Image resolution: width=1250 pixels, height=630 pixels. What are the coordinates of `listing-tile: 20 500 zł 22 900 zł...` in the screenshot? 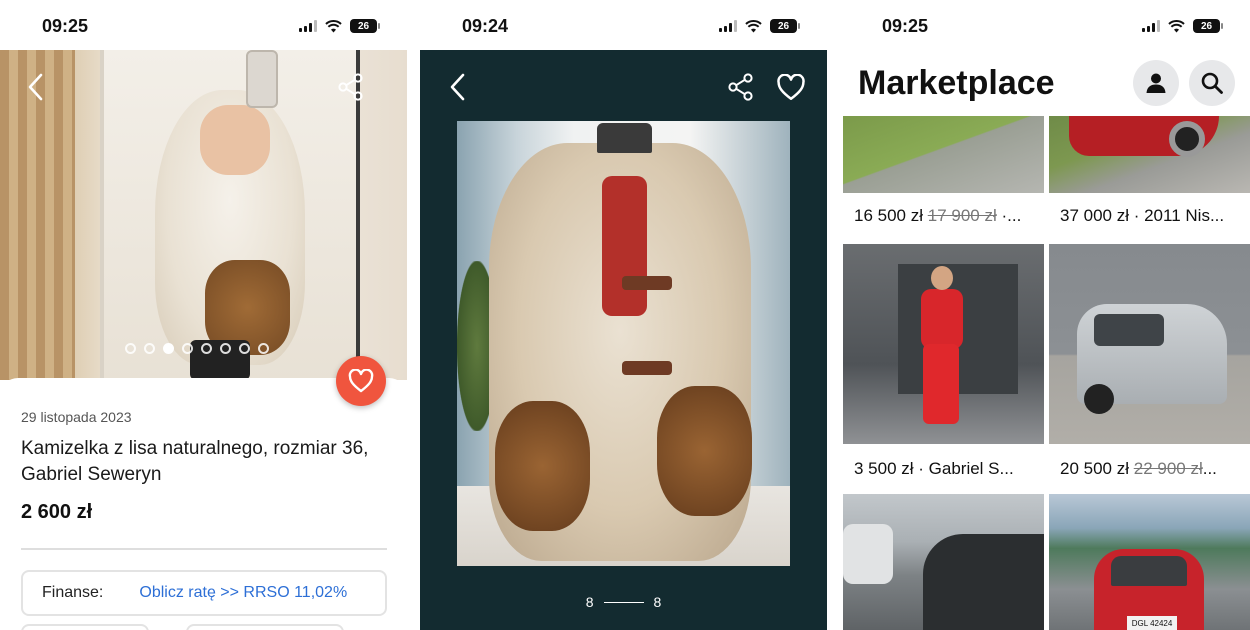 It's located at (1149, 367).